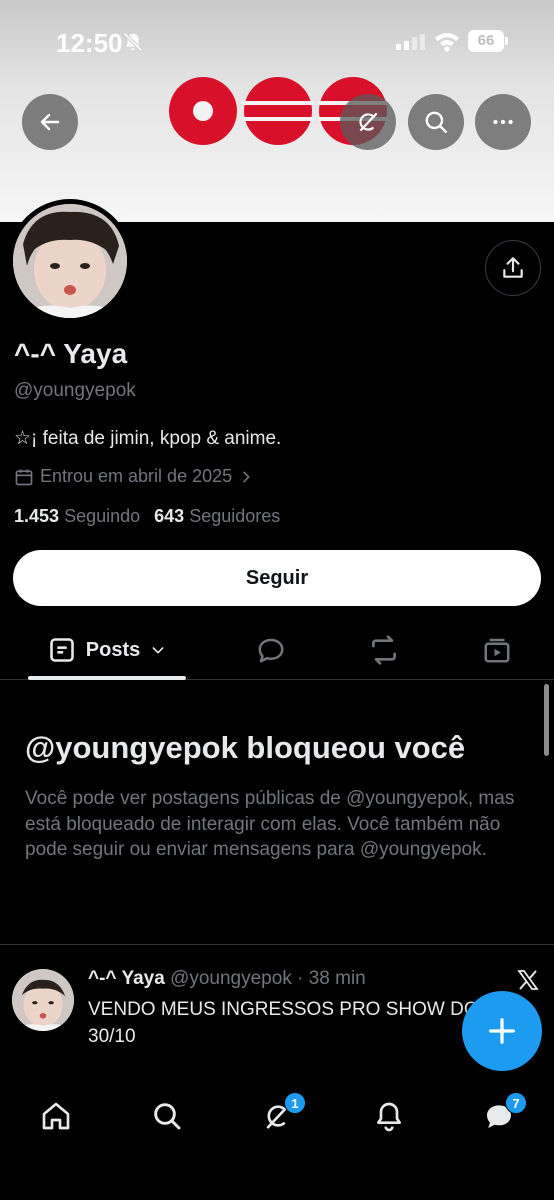 The height and width of the screenshot is (1200, 554). What do you see at coordinates (447, 42) in the screenshot?
I see `wifi-icon` at bounding box center [447, 42].